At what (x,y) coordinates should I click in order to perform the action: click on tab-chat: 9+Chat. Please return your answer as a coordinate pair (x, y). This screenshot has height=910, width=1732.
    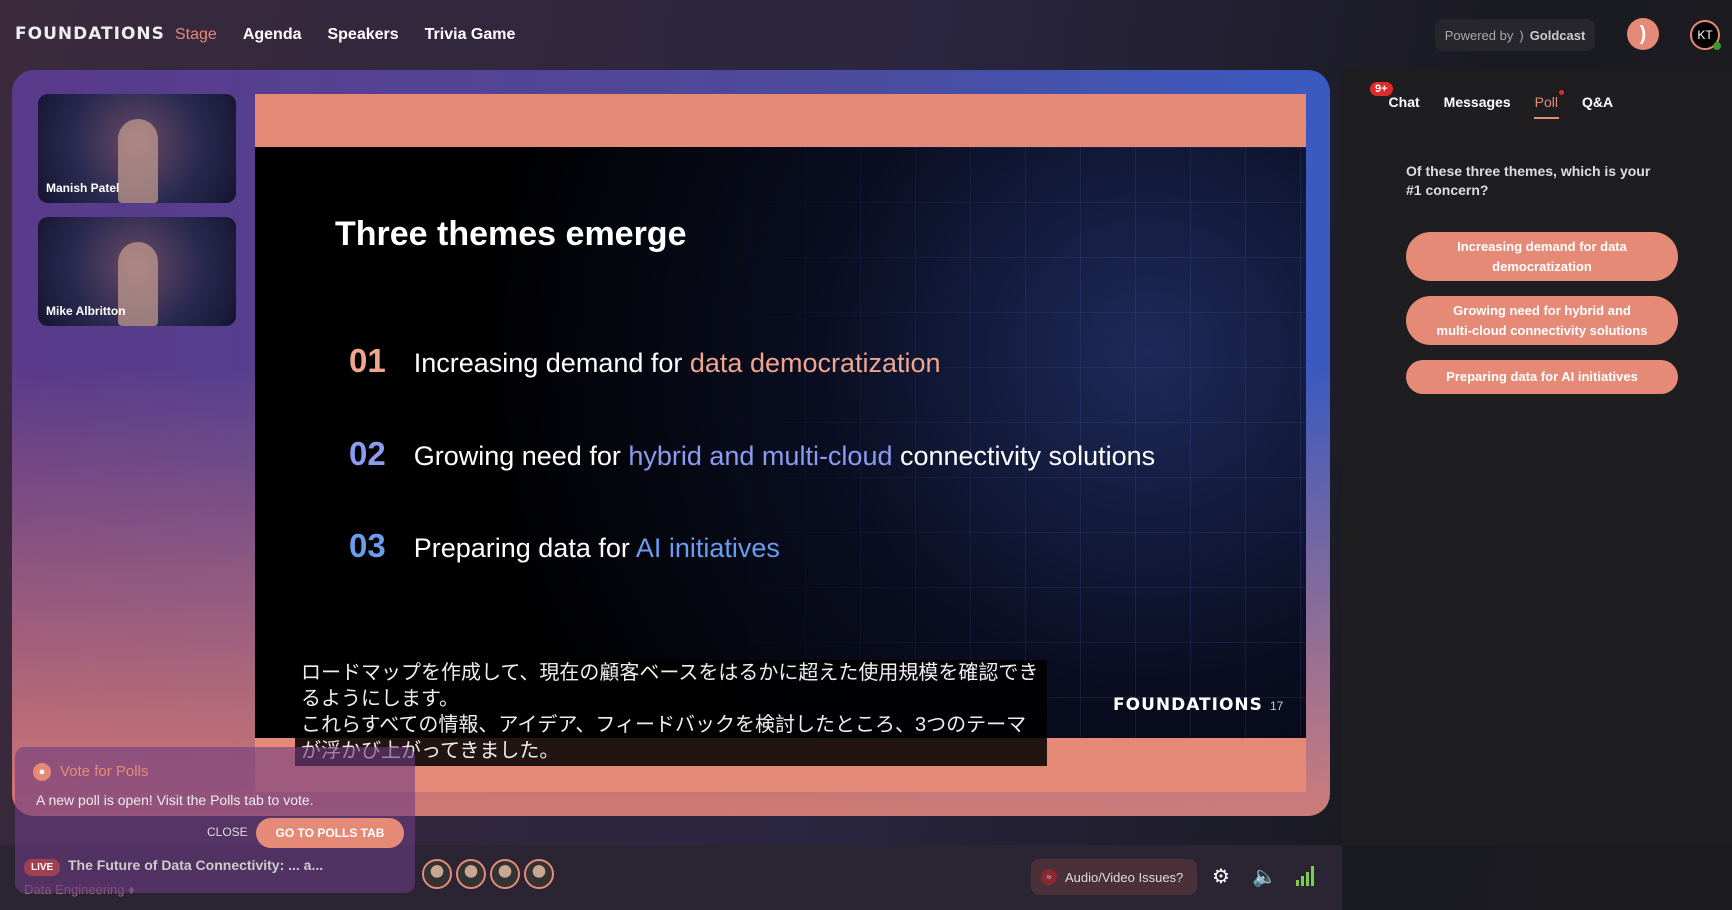
    Looking at the image, I should click on (1393, 96).